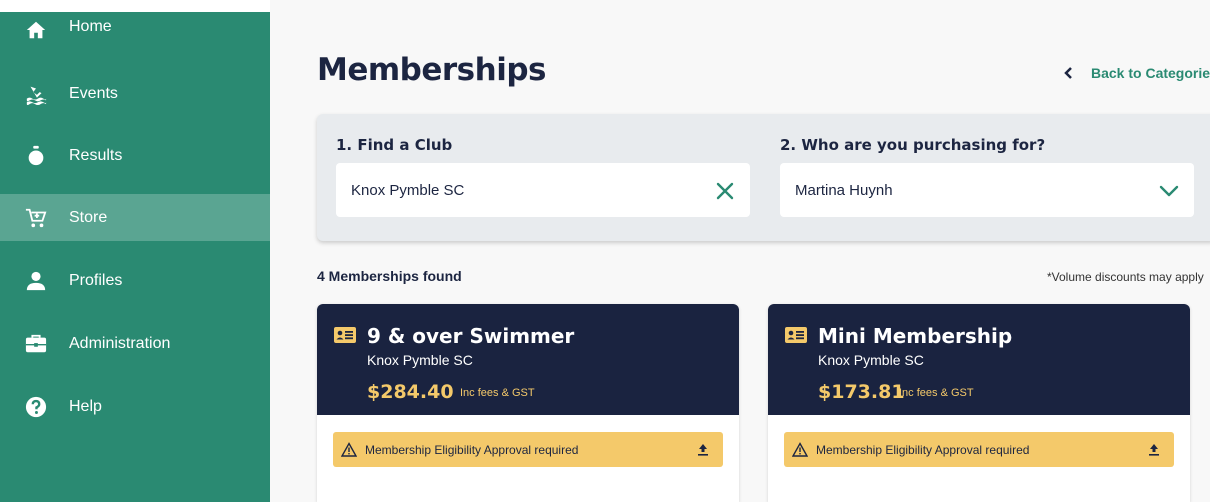 The width and height of the screenshot is (1210, 502). What do you see at coordinates (36, 30) in the screenshot?
I see `home-icon` at bounding box center [36, 30].